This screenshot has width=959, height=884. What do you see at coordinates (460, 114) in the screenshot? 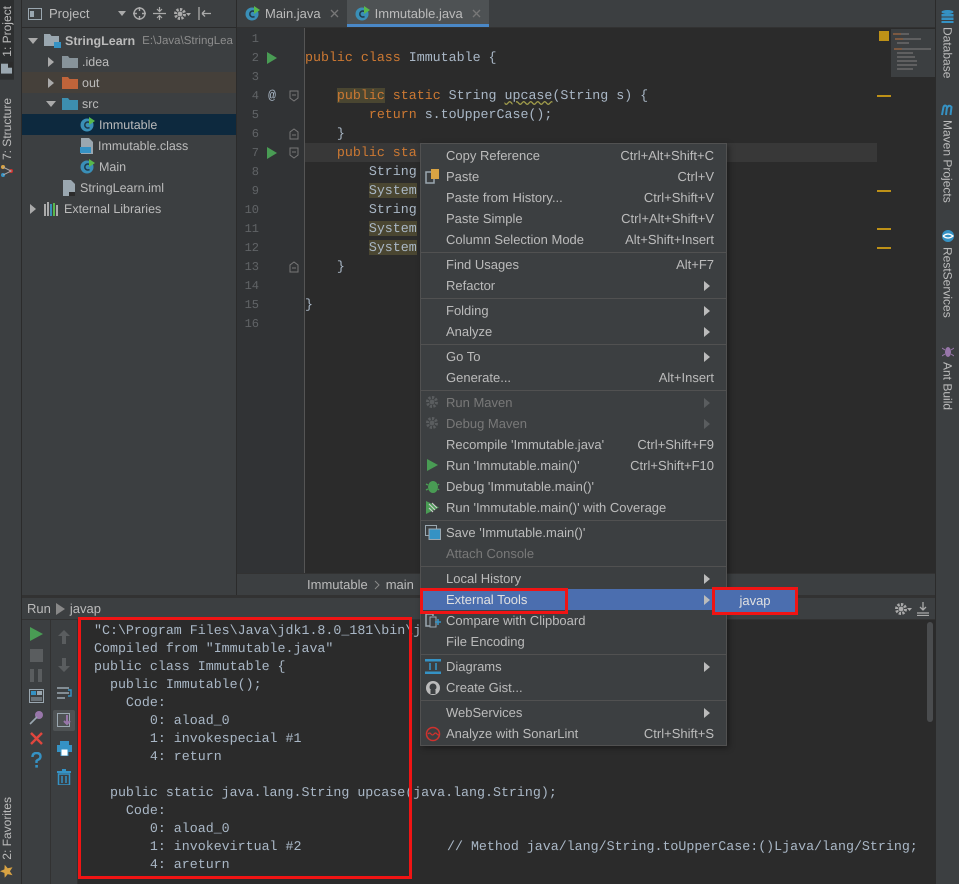
I see `code-line: return s.toUpperCase();` at bounding box center [460, 114].